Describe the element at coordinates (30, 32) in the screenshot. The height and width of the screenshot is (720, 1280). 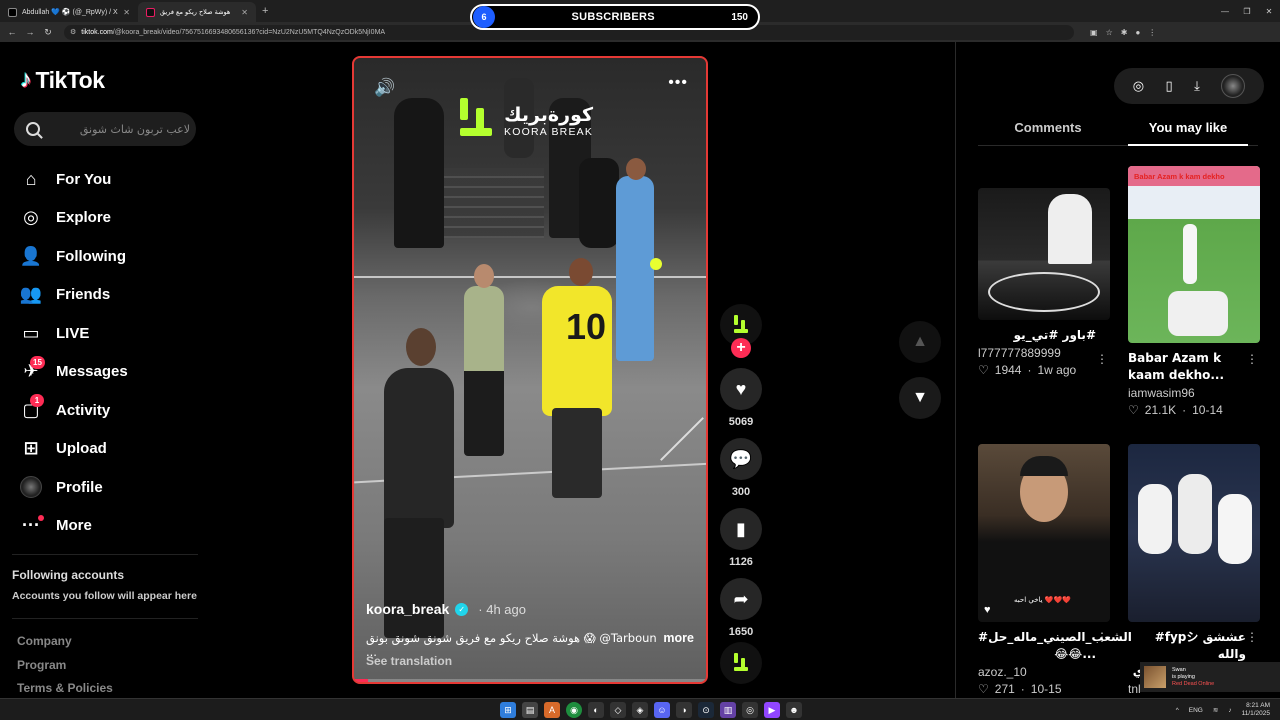
I see `forward-icon: →` at that location.